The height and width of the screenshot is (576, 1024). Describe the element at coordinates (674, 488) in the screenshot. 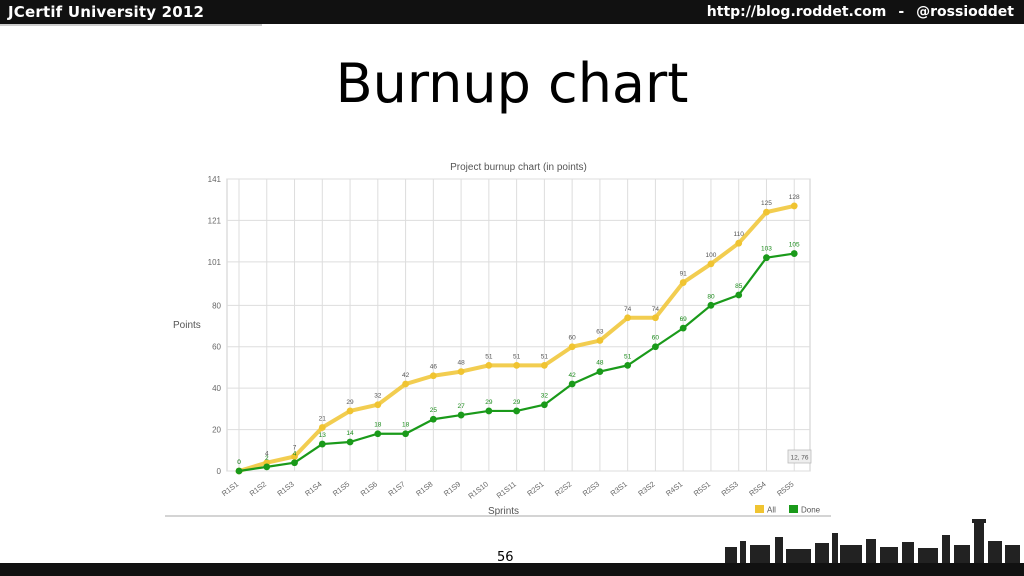

I see `x-tick-label: R4S1` at that location.